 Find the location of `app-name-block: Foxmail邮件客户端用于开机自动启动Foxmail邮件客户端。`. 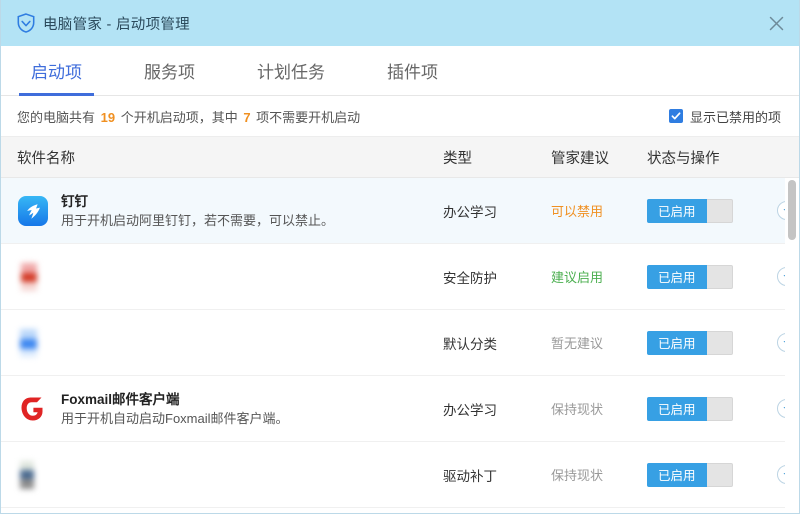

app-name-block: Foxmail邮件客户端用于开机自动启动Foxmail邮件客户端。 is located at coordinates (175, 409).